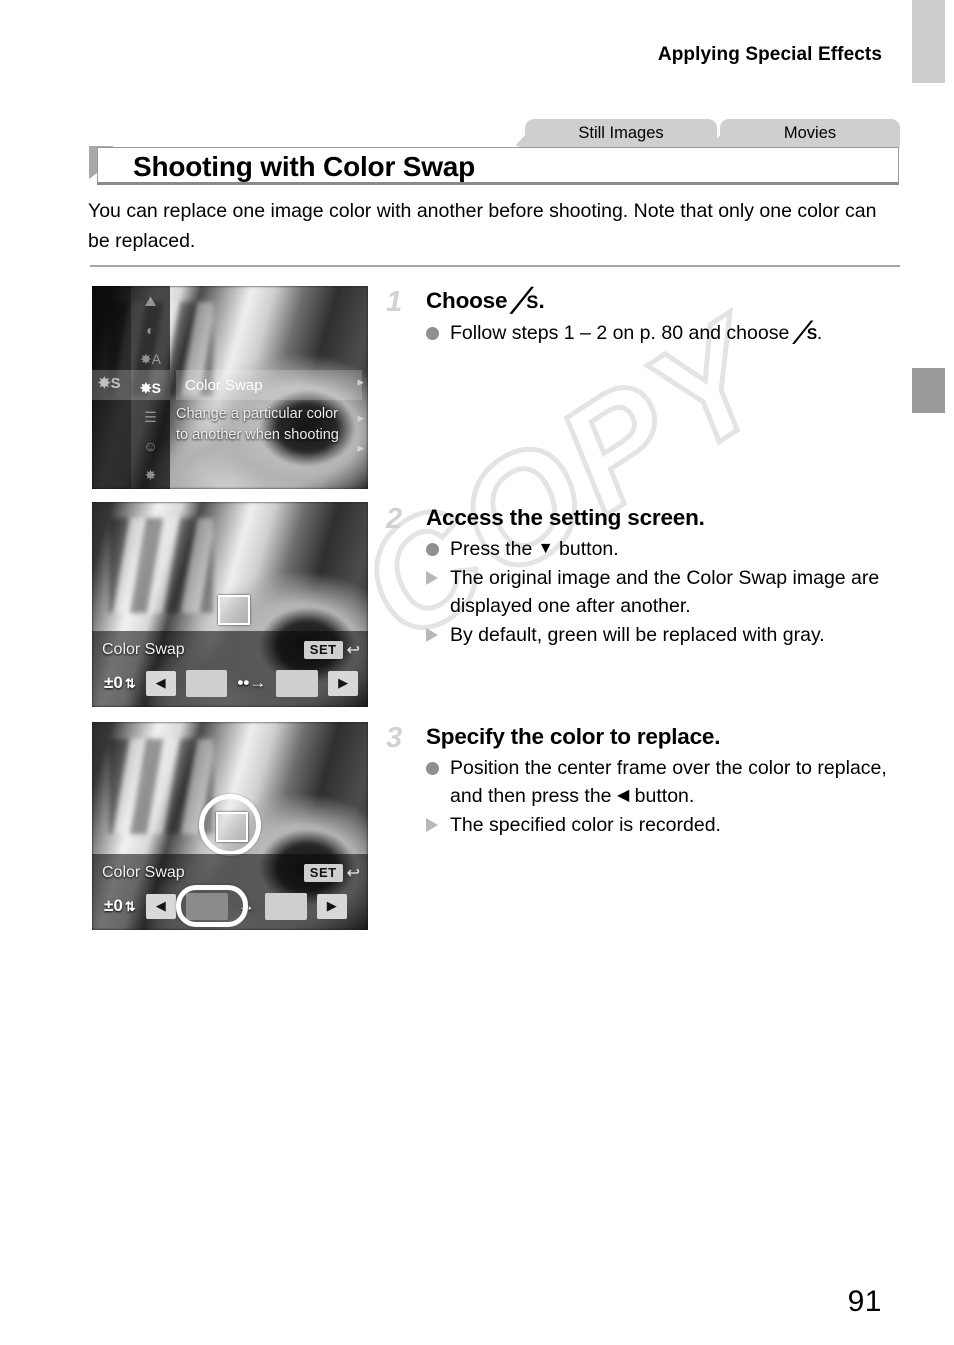 This screenshot has width=954, height=1345. Describe the element at coordinates (470, 300) in the screenshot. I see `step-1-heading-prefix: Choose` at that location.